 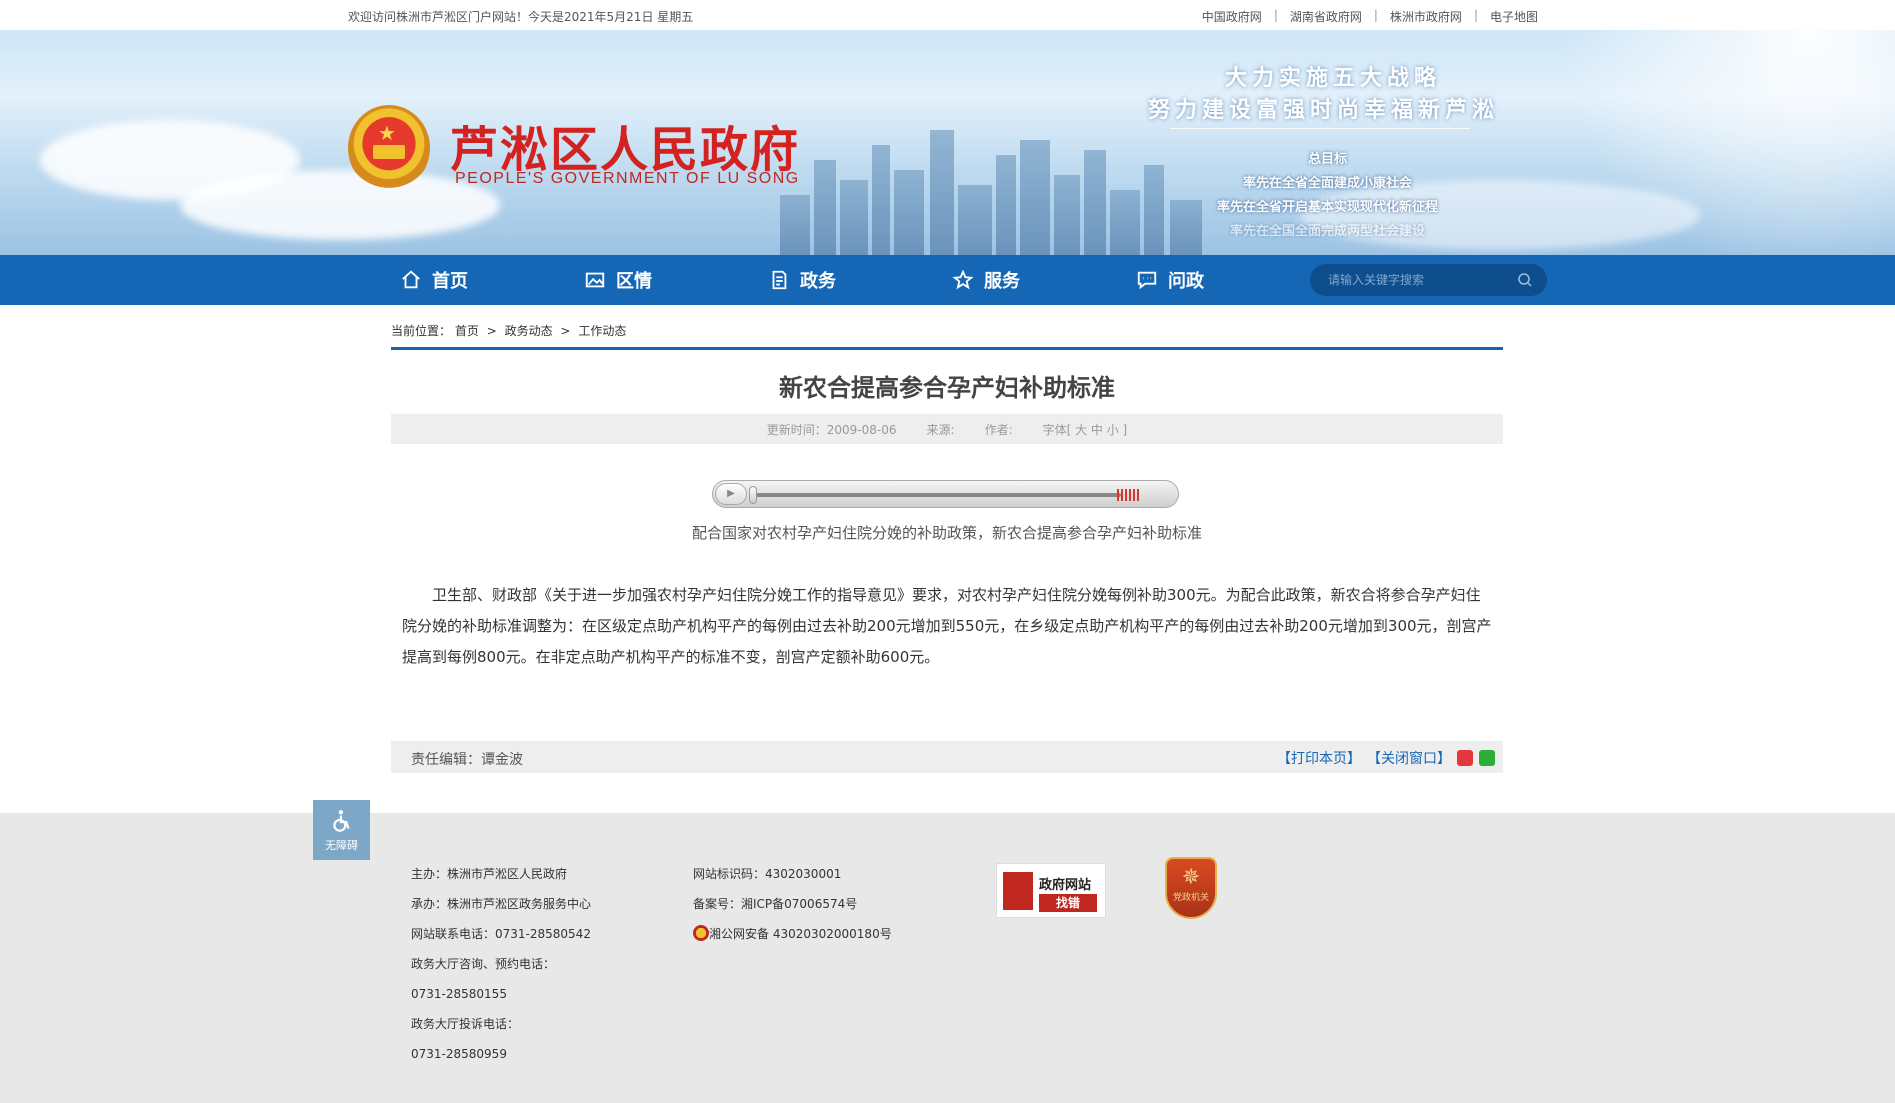 I want to click on goals-heading: 总目标, so click(x=1327, y=159).